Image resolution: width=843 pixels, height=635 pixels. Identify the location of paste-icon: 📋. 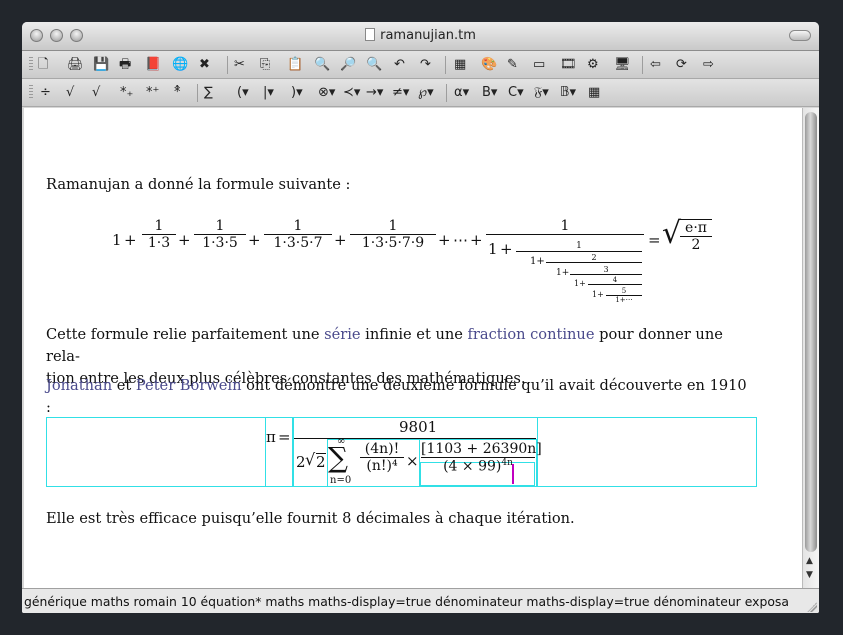
(295, 64).